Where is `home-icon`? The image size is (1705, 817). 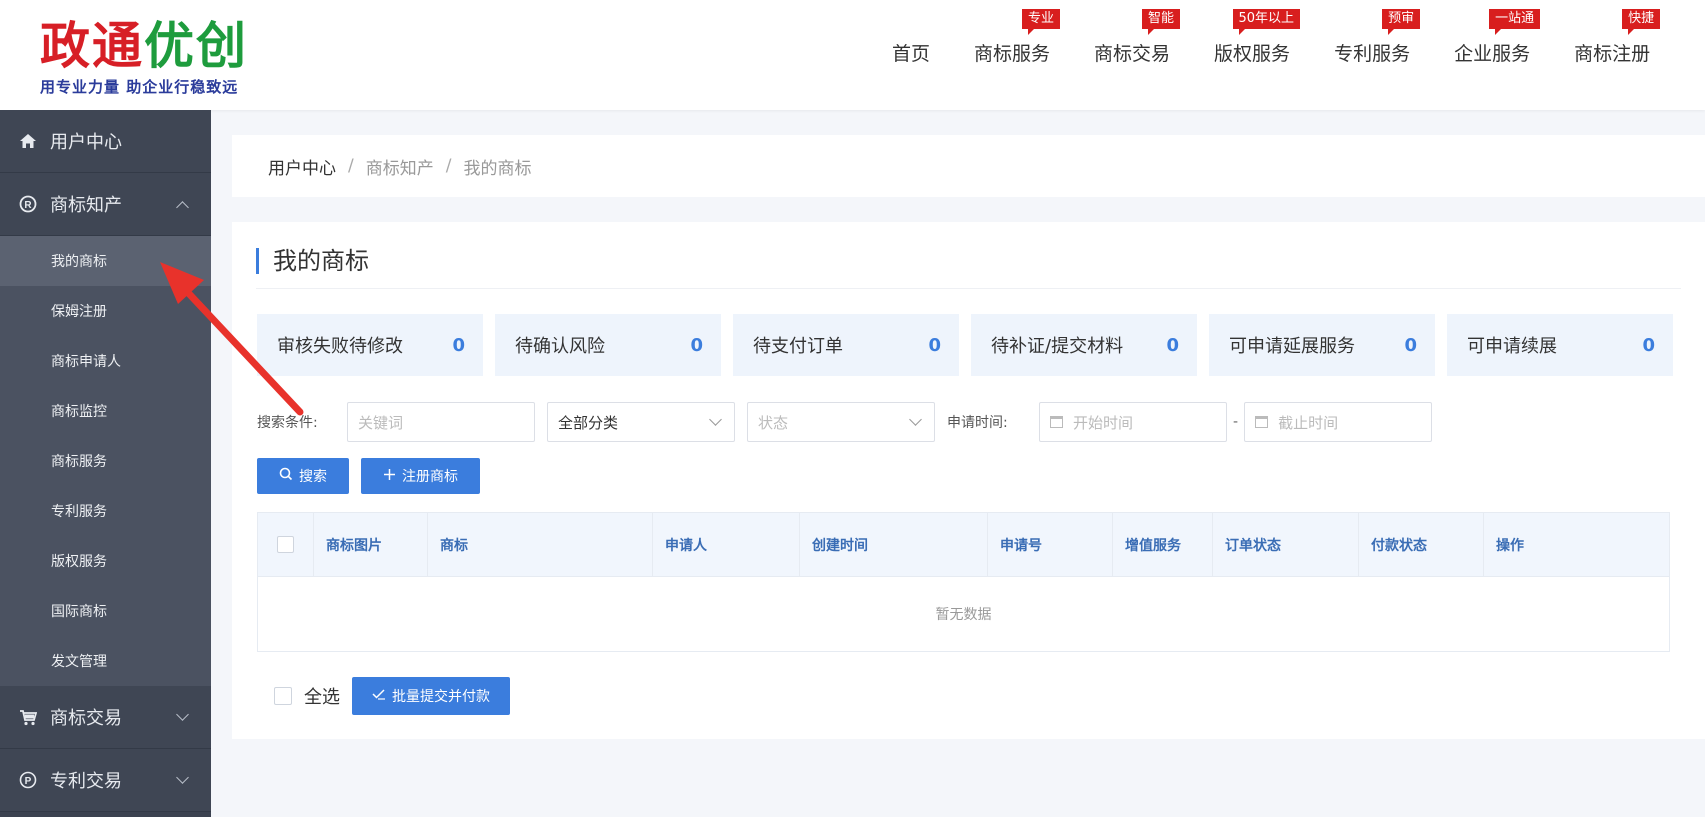 home-icon is located at coordinates (28, 141).